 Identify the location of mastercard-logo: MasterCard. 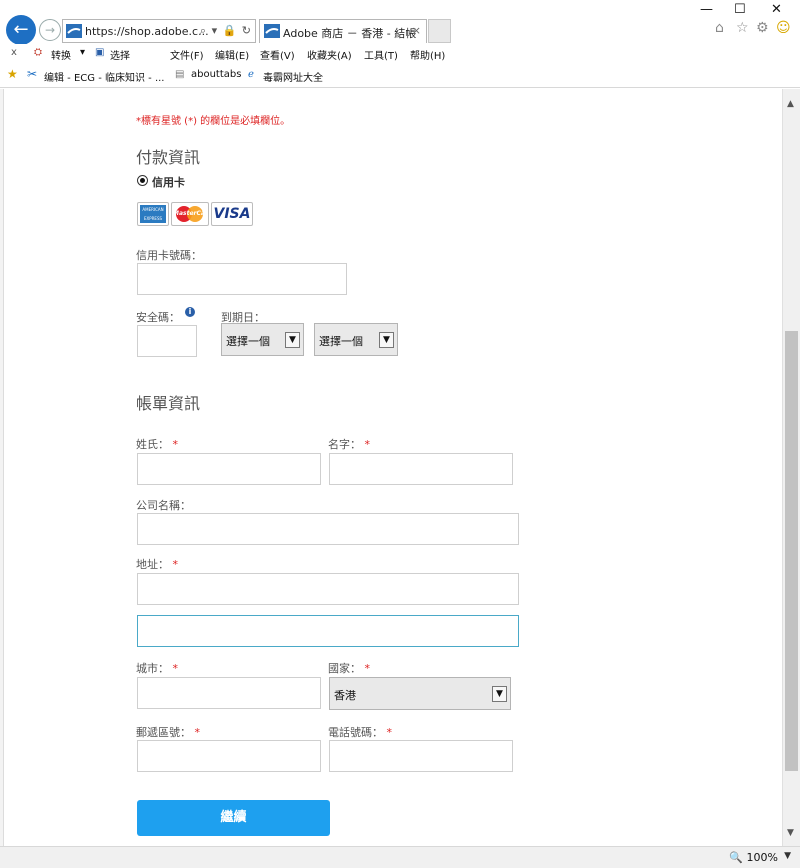
(191, 213).